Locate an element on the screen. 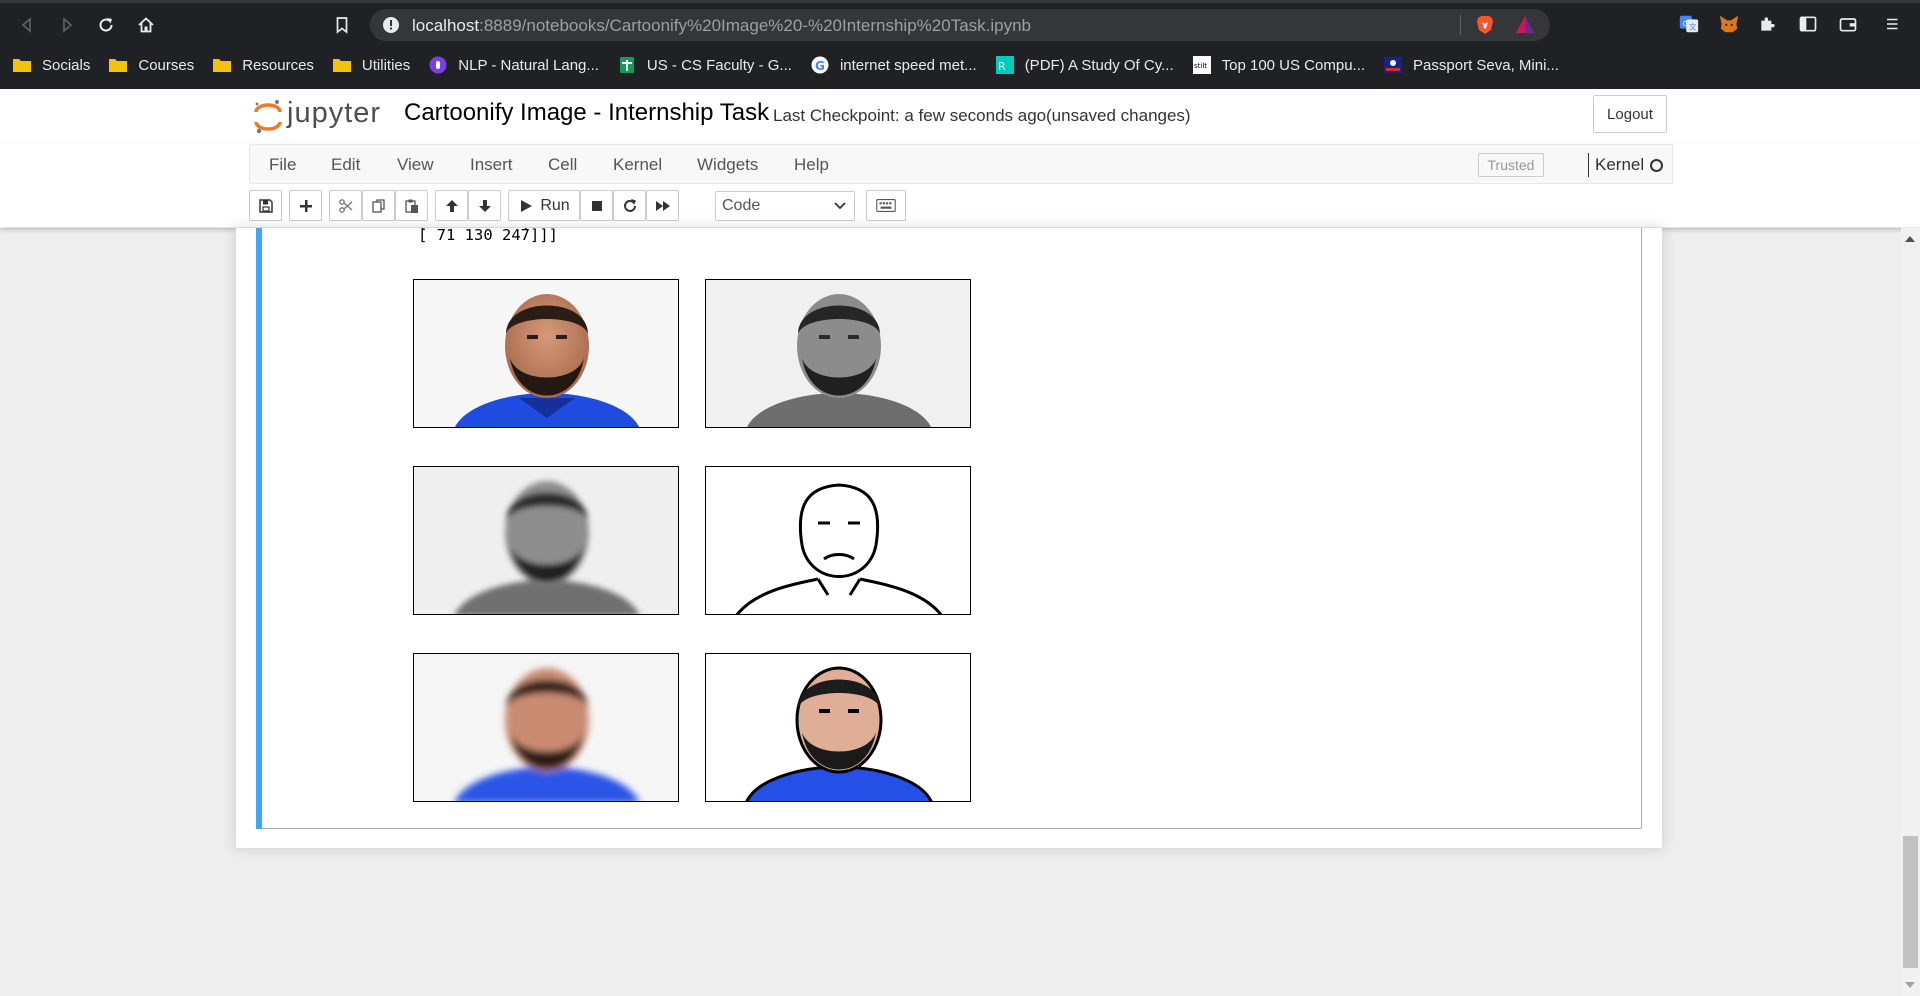 The image size is (1920, 996). blurred-grayscale-image is located at coordinates (546, 540).